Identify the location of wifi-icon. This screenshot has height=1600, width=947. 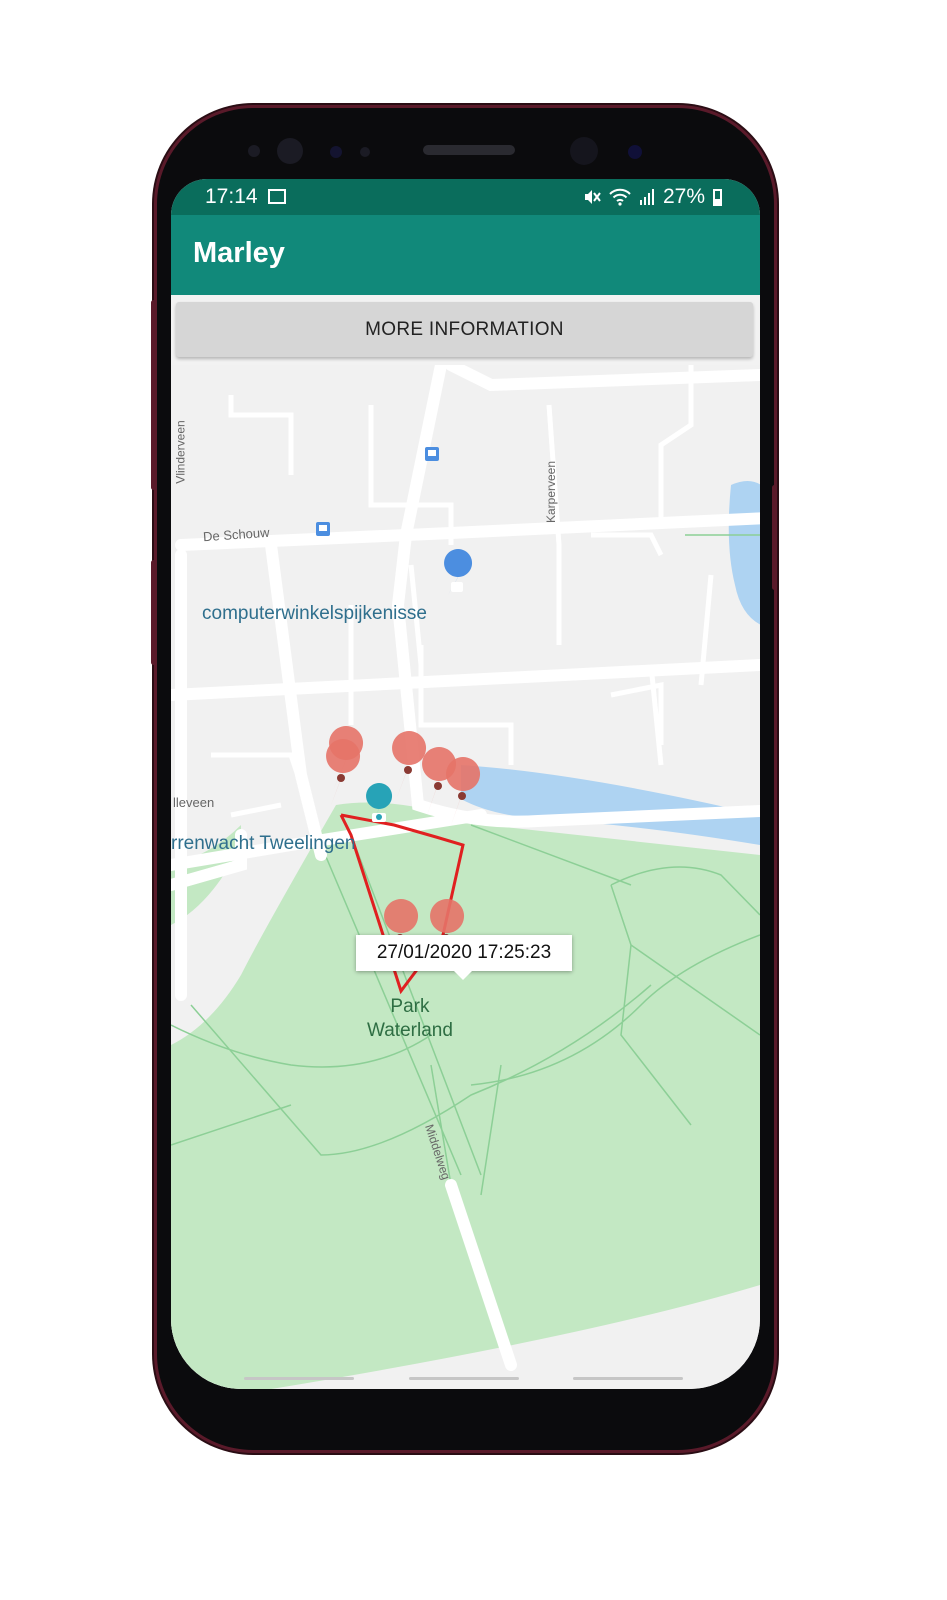
(620, 197).